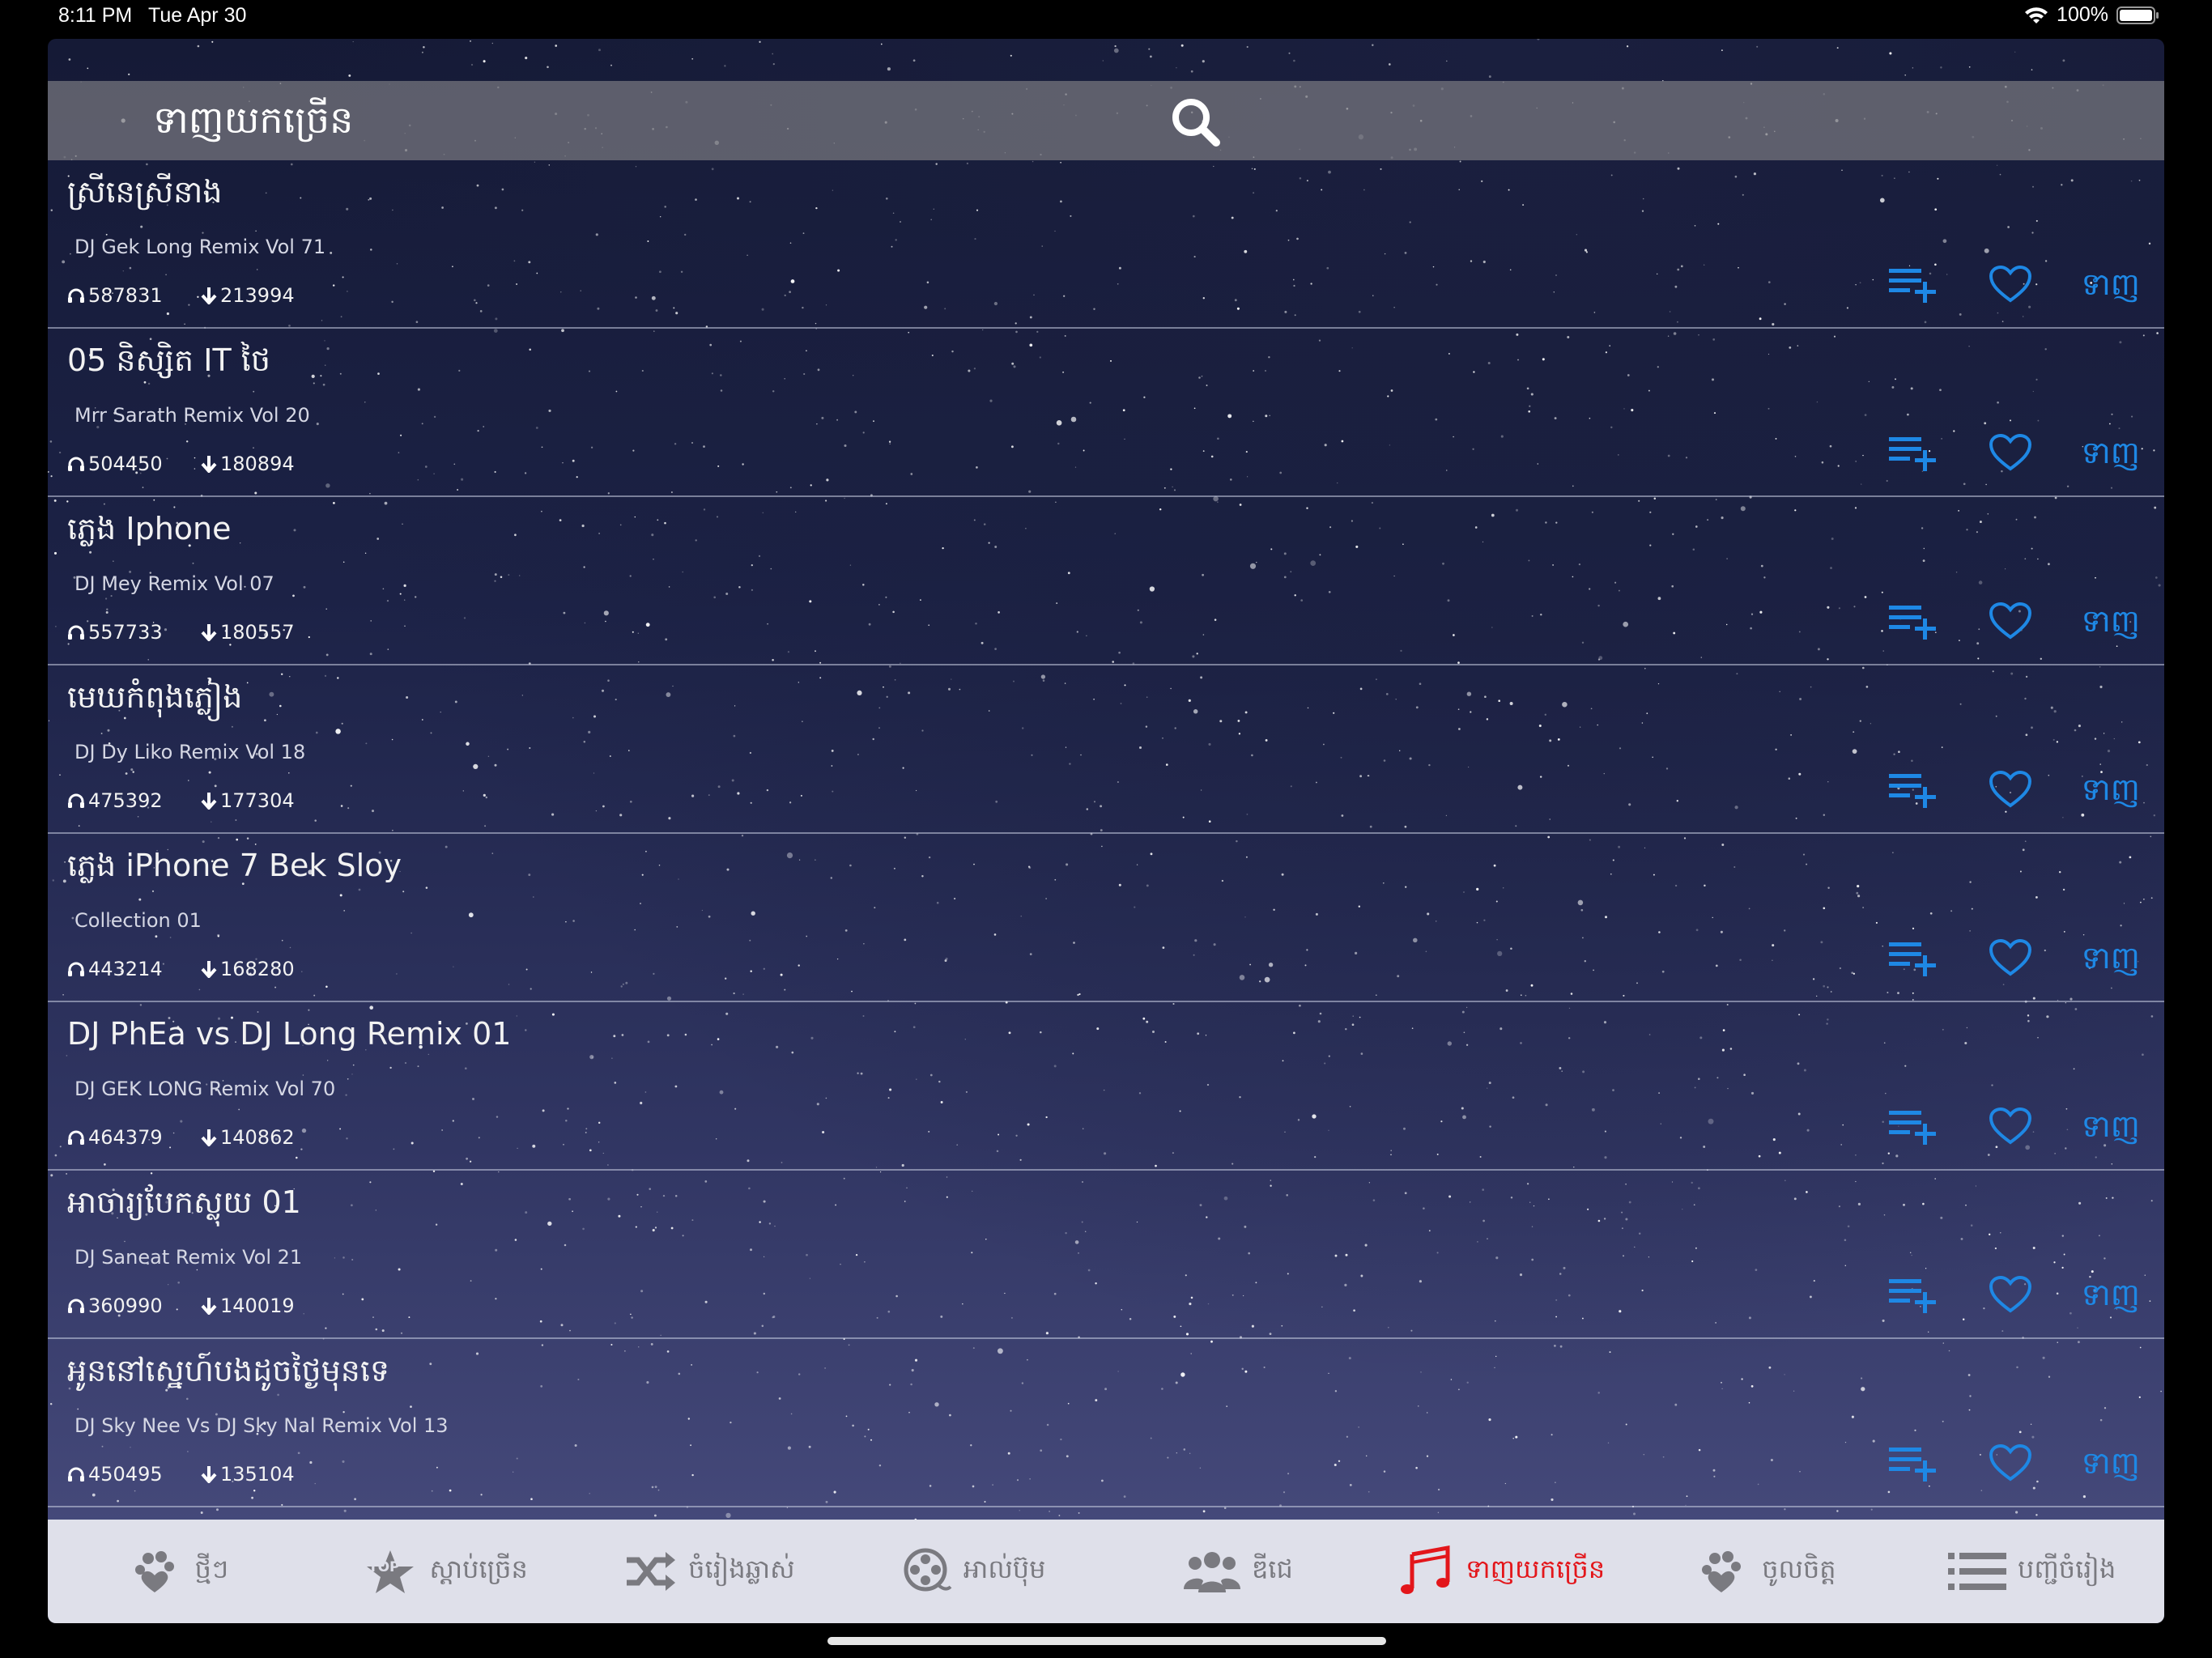 This screenshot has width=2212, height=1658. What do you see at coordinates (125, 800) in the screenshot?
I see `play-count-value: 475392` at bounding box center [125, 800].